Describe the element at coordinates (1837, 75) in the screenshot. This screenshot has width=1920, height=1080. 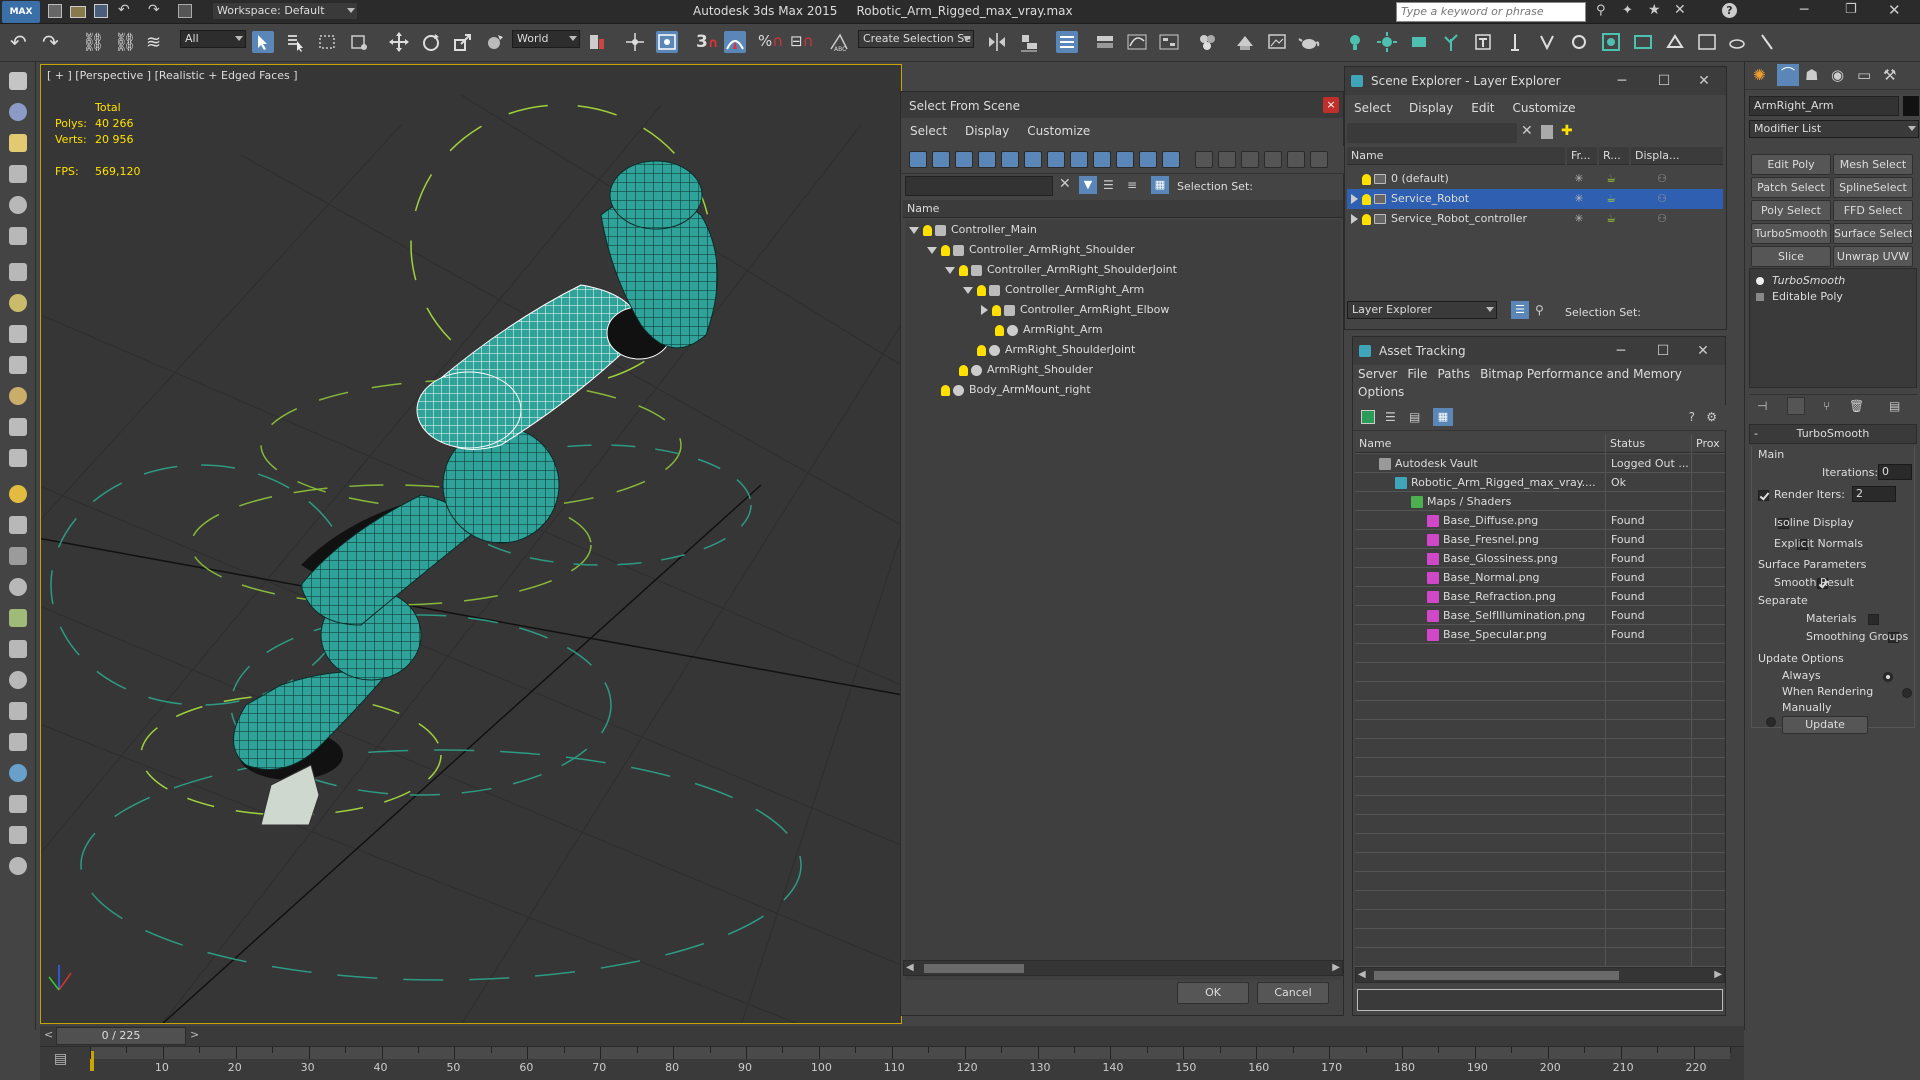
I see `motion-tab-icon: ◉` at that location.